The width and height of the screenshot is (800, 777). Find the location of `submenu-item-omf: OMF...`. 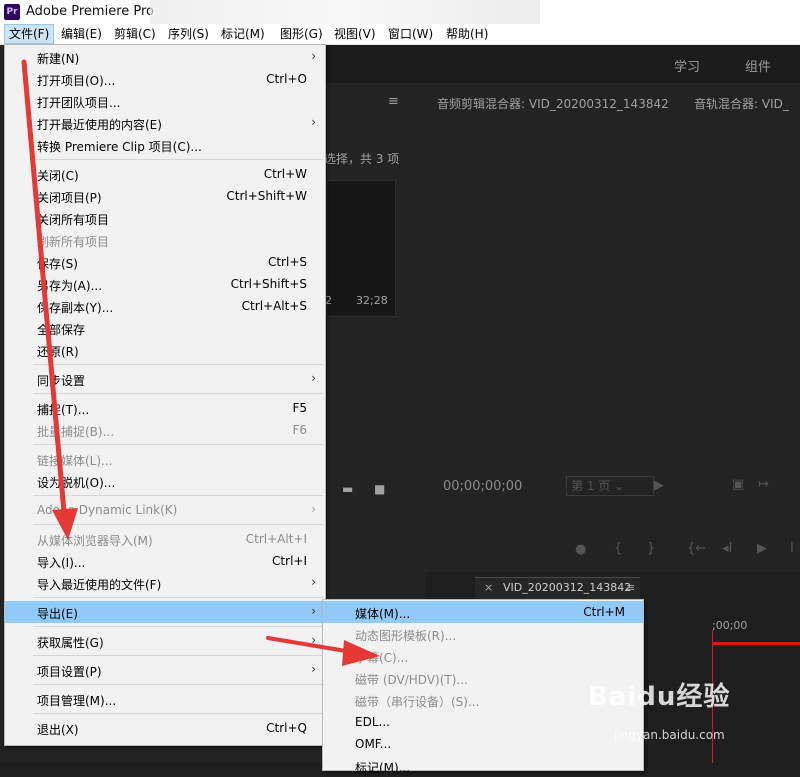

submenu-item-omf: OMF... is located at coordinates (483, 744).